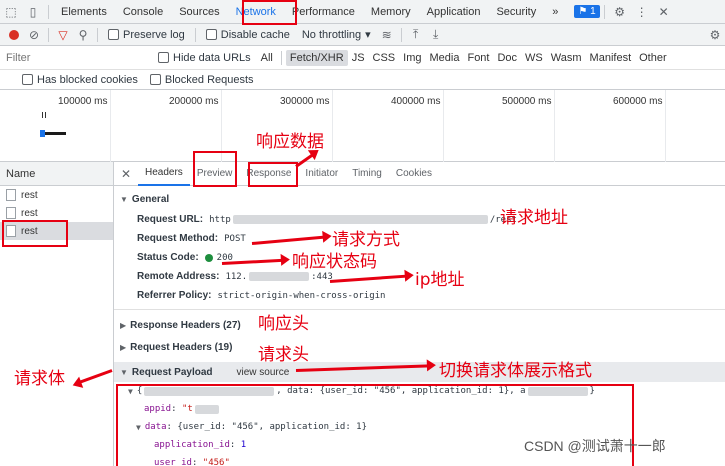 The image size is (725, 466). I want to click on inspect-element-icon: ⬚, so click(11, 12).